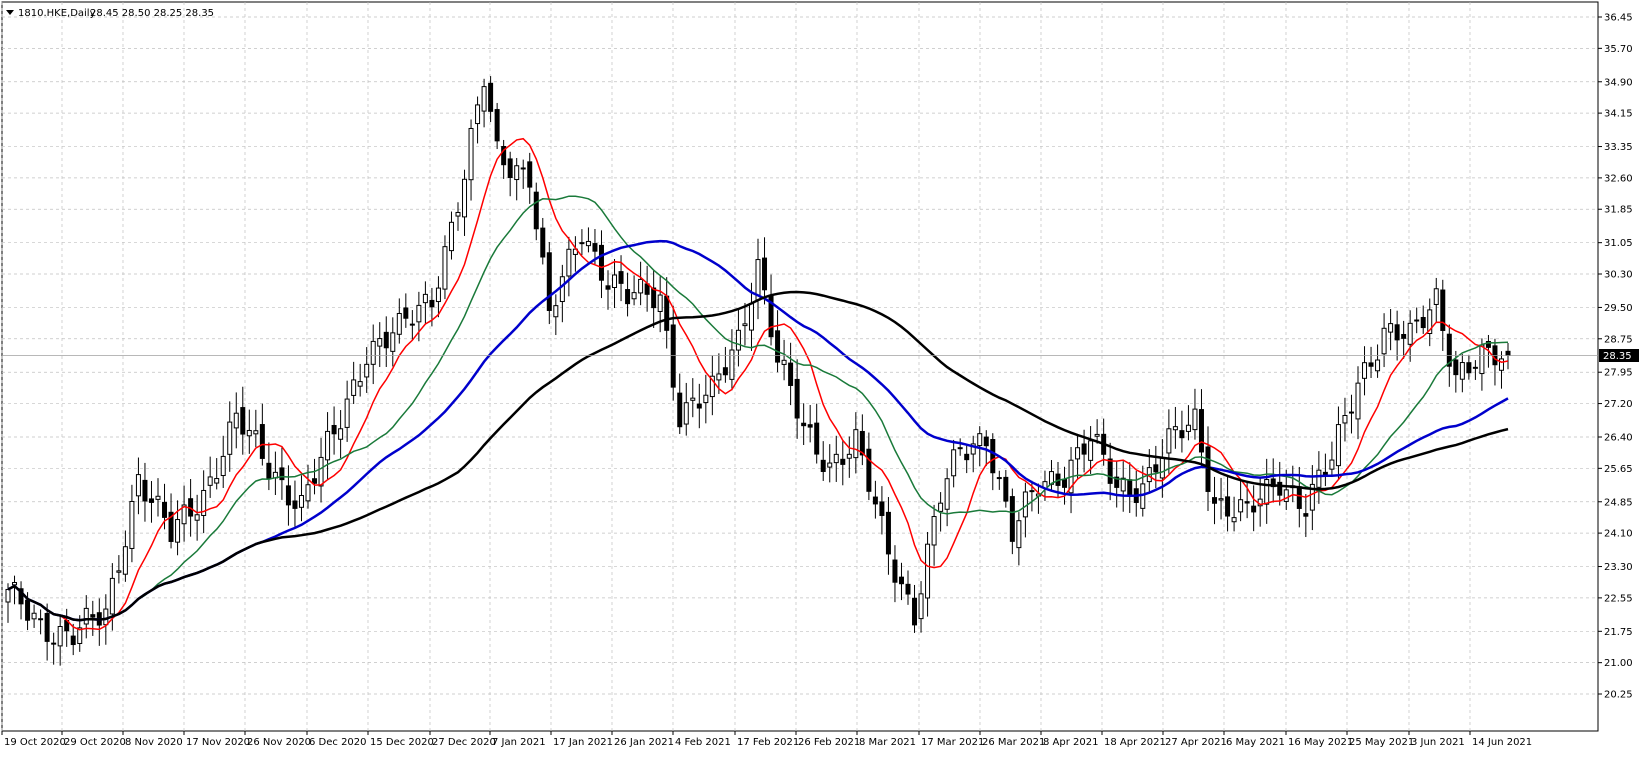 The height and width of the screenshot is (758, 1641). I want to click on x-tick-label: 7 Jan 2021, so click(519, 742).